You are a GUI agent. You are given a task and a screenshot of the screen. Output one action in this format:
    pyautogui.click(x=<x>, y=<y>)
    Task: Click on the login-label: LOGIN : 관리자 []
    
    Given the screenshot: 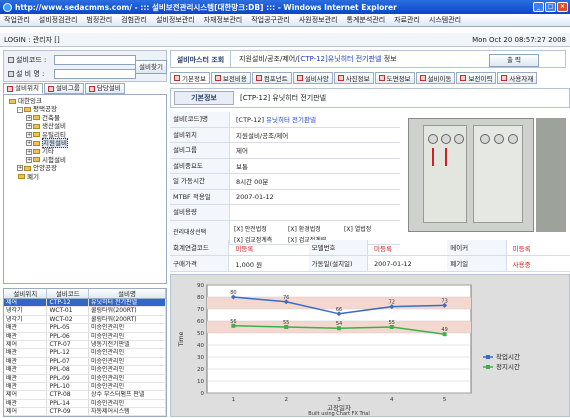 What is the action you would take?
    pyautogui.click(x=32, y=39)
    